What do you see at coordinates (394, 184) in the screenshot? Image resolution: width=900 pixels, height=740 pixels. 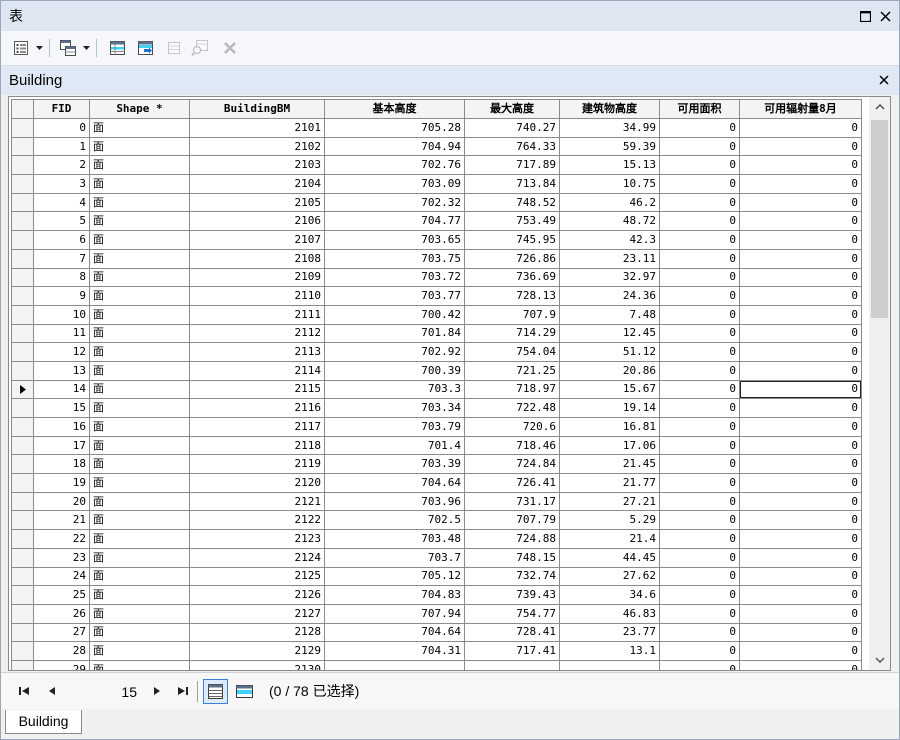 I see `cell-base-height: 703.09` at bounding box center [394, 184].